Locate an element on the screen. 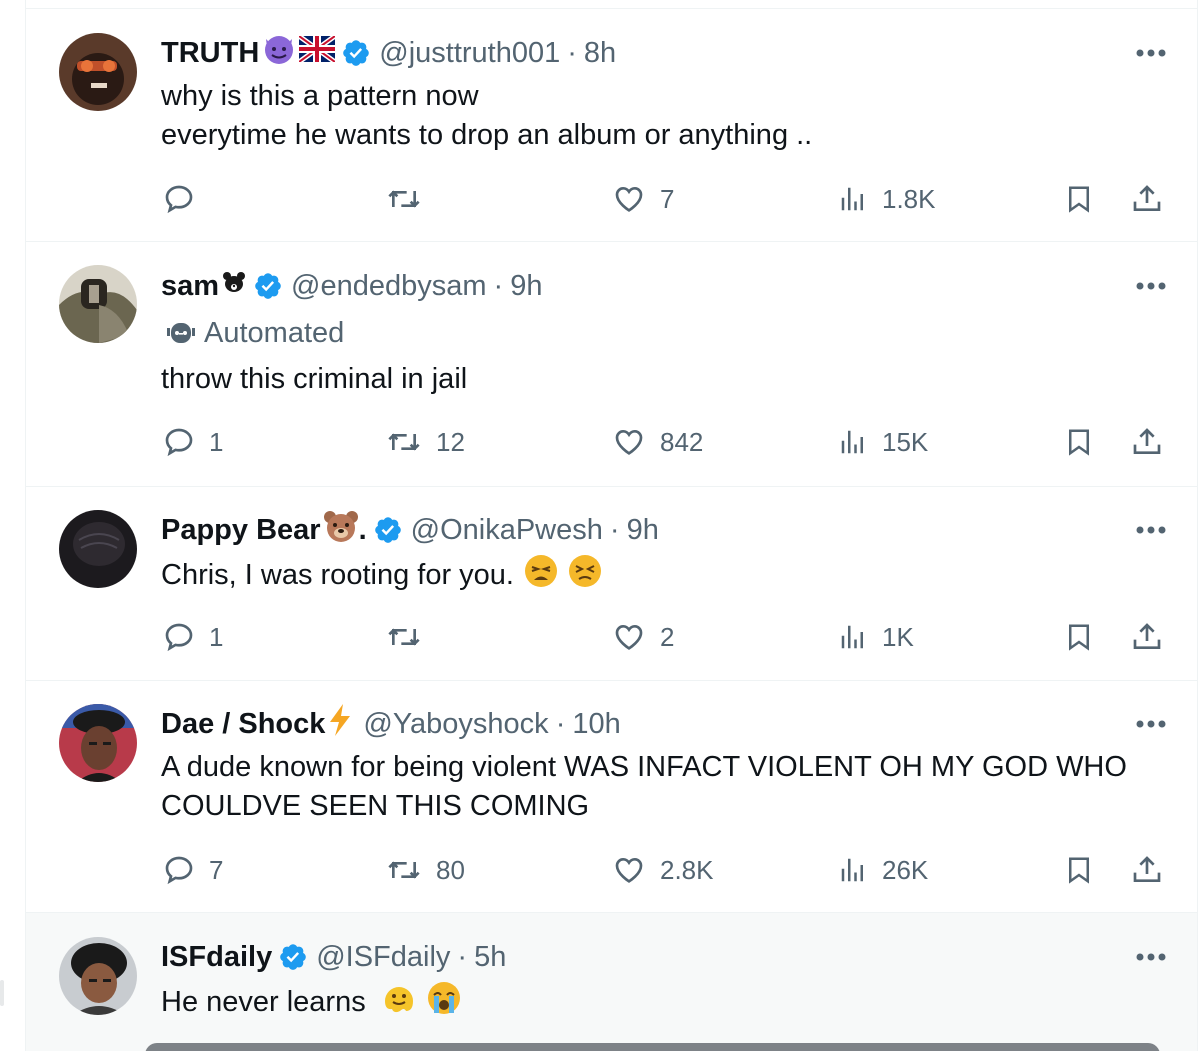  handle: @endedbysam is located at coordinates (389, 286).